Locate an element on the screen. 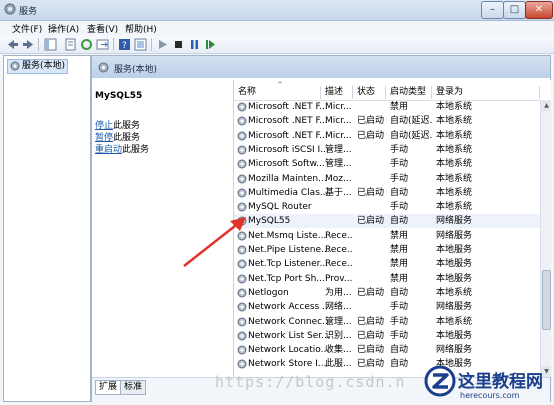 Image resolution: width=554 pixels, height=405 pixels. service-row: Multimedia Clas... 基于... 已启动 自动 本地系统 is located at coordinates (392, 193).